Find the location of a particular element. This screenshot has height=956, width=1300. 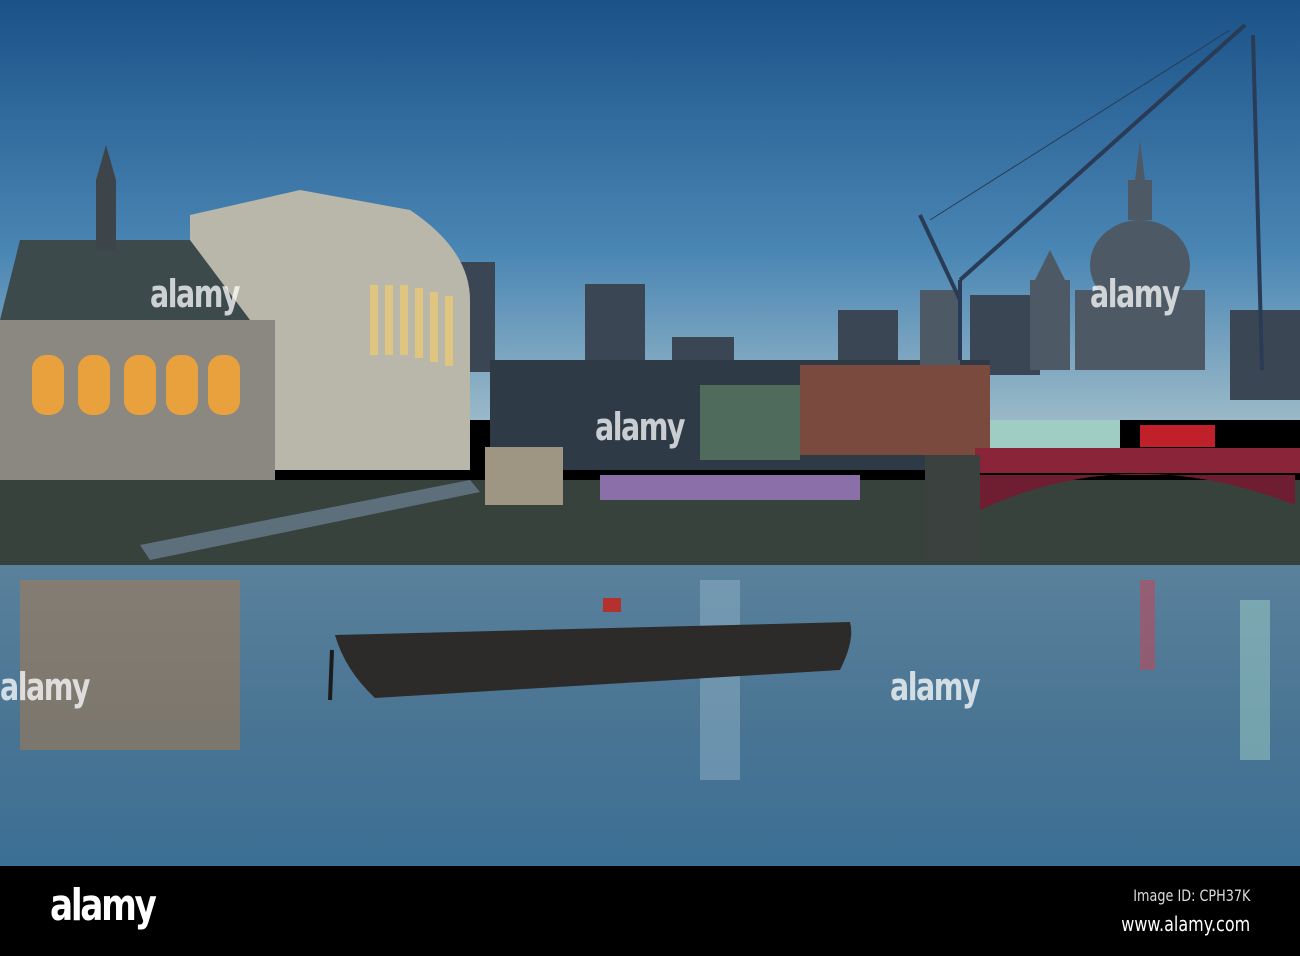

alamy-logo: alamy is located at coordinates (103, 905).